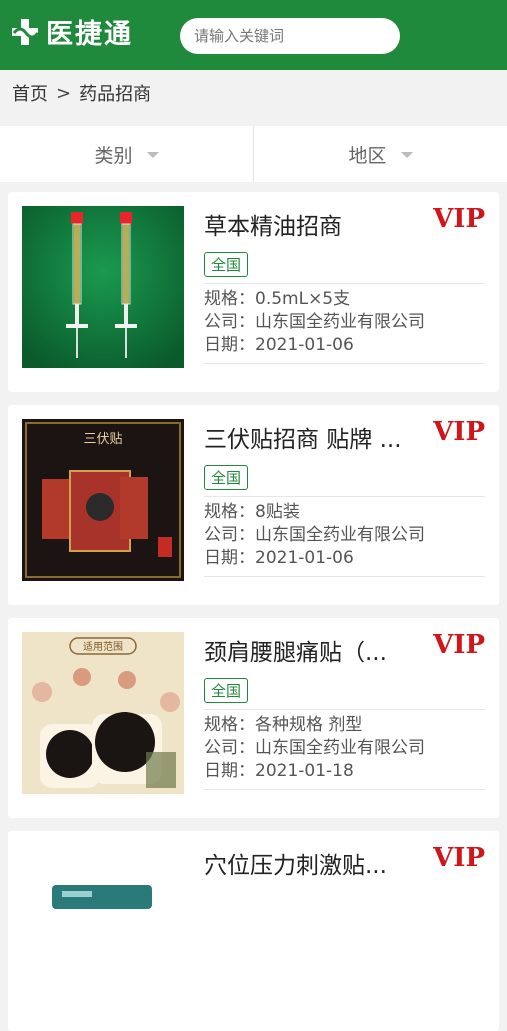 Image resolution: width=507 pixels, height=1031 pixels. I want to click on spec-row: 规格：各种规格 剂型, so click(283, 725).